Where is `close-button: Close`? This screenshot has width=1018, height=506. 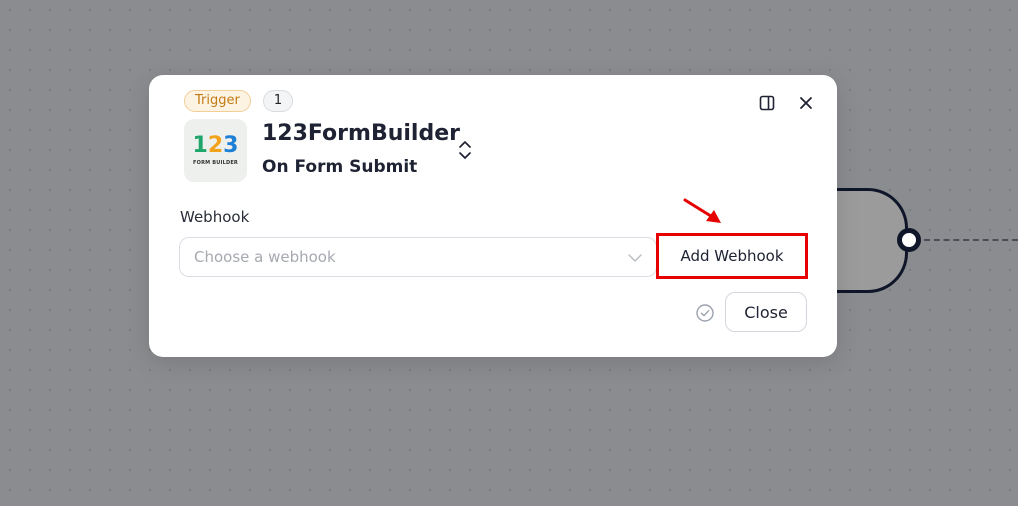
close-button: Close is located at coordinates (766, 312).